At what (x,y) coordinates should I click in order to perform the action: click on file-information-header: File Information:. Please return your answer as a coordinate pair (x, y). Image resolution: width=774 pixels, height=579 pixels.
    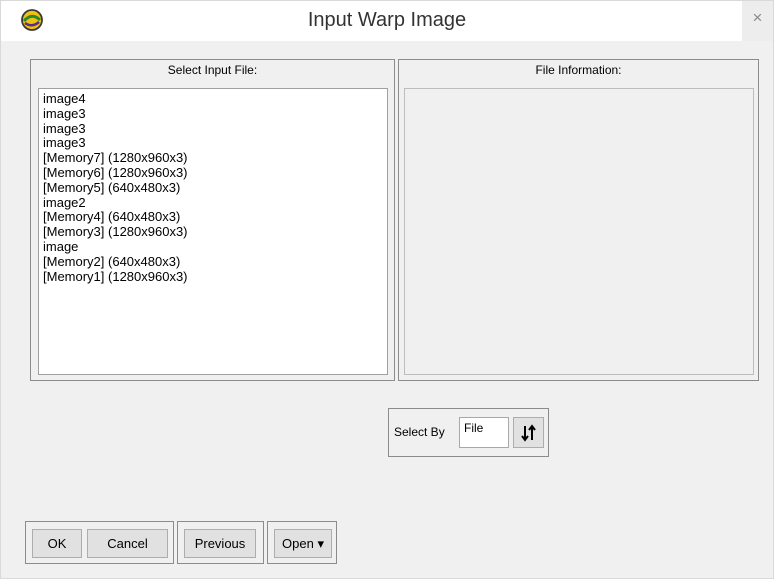
    Looking at the image, I should click on (578, 70).